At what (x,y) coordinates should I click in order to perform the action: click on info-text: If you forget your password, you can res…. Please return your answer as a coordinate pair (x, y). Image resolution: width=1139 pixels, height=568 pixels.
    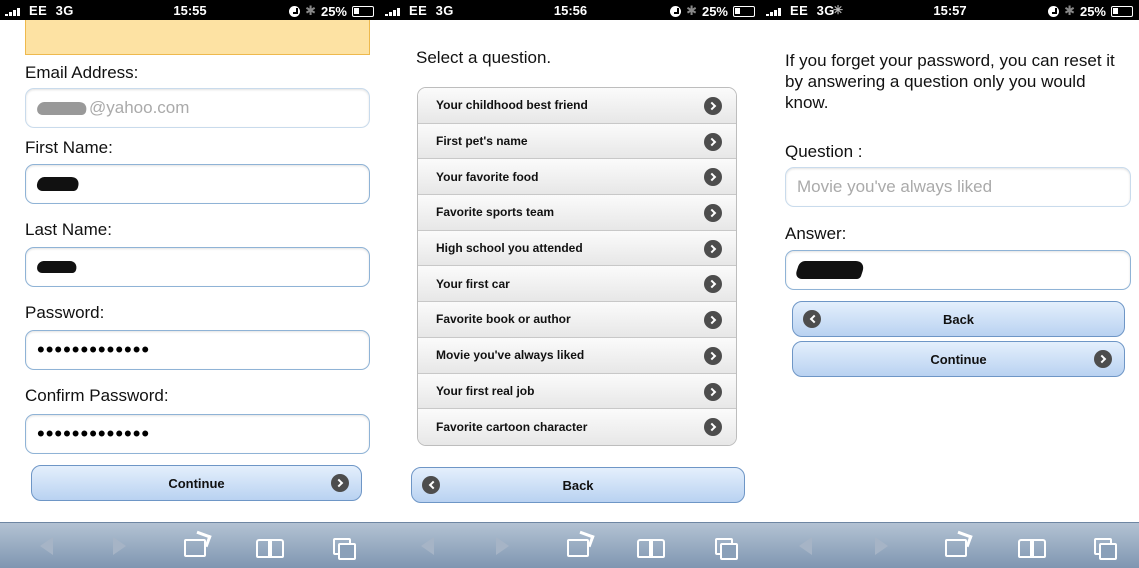
    Looking at the image, I should click on (950, 81).